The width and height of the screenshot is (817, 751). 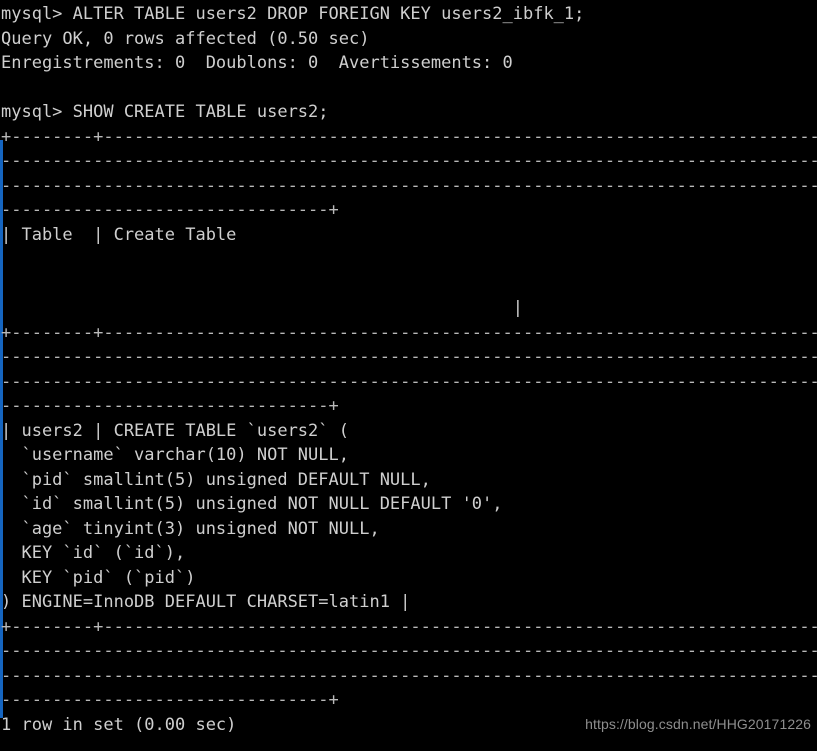 What do you see at coordinates (93, 553) in the screenshot?
I see `terminal-line-l23: KEY `id` (`id`),` at bounding box center [93, 553].